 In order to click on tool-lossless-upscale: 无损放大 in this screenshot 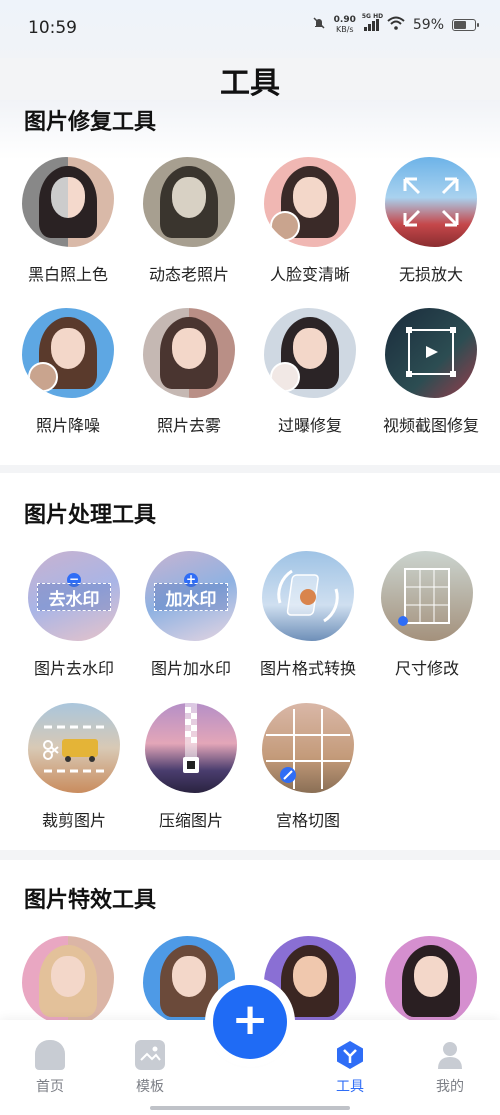, I will do `click(431, 221)`.